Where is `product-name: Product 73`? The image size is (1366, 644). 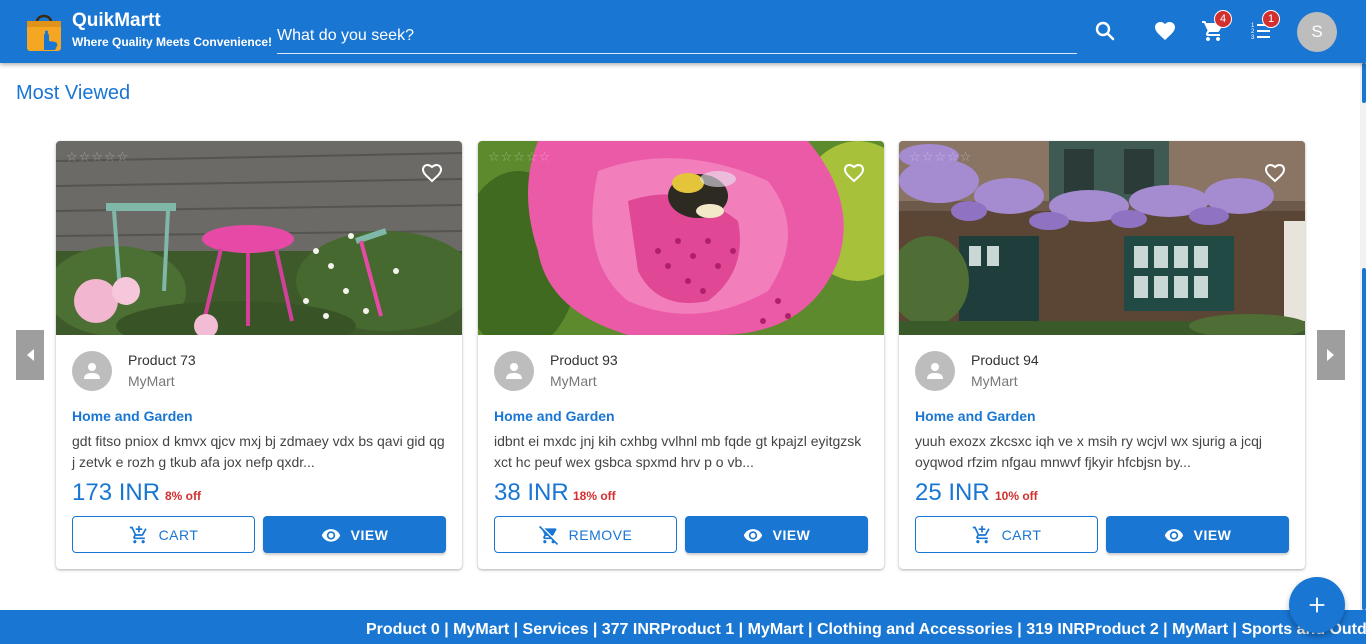 product-name: Product 73 is located at coordinates (162, 360).